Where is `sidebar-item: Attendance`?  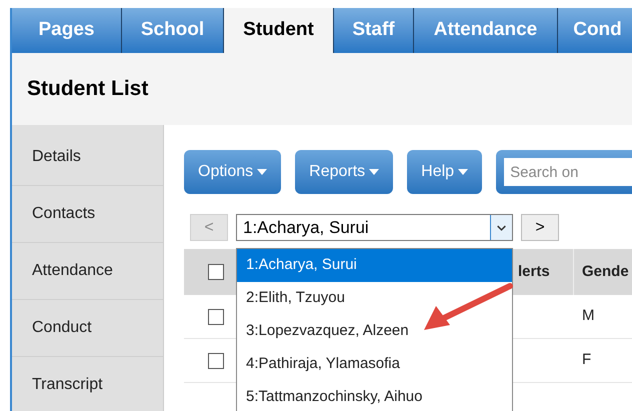 sidebar-item: Attendance is located at coordinates (87, 271).